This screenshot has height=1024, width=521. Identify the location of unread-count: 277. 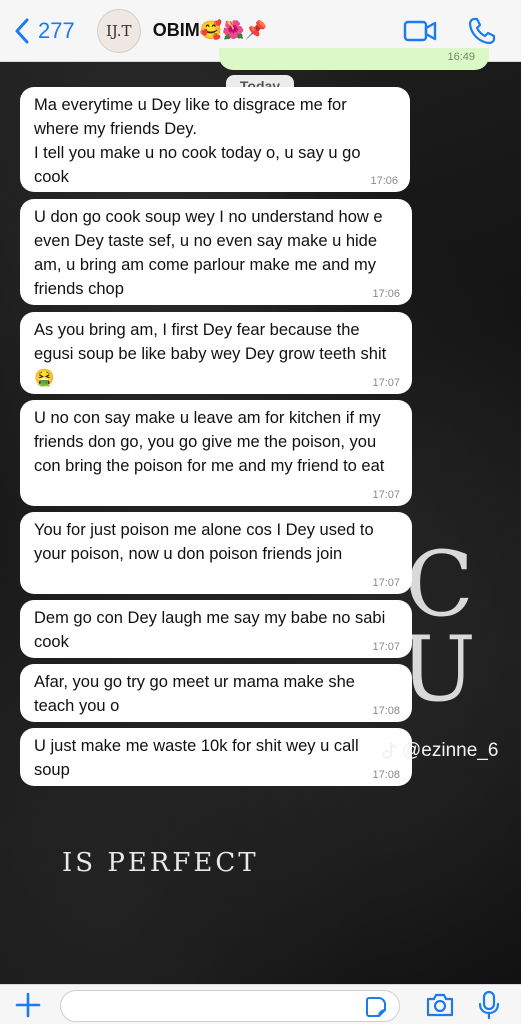
(56, 30).